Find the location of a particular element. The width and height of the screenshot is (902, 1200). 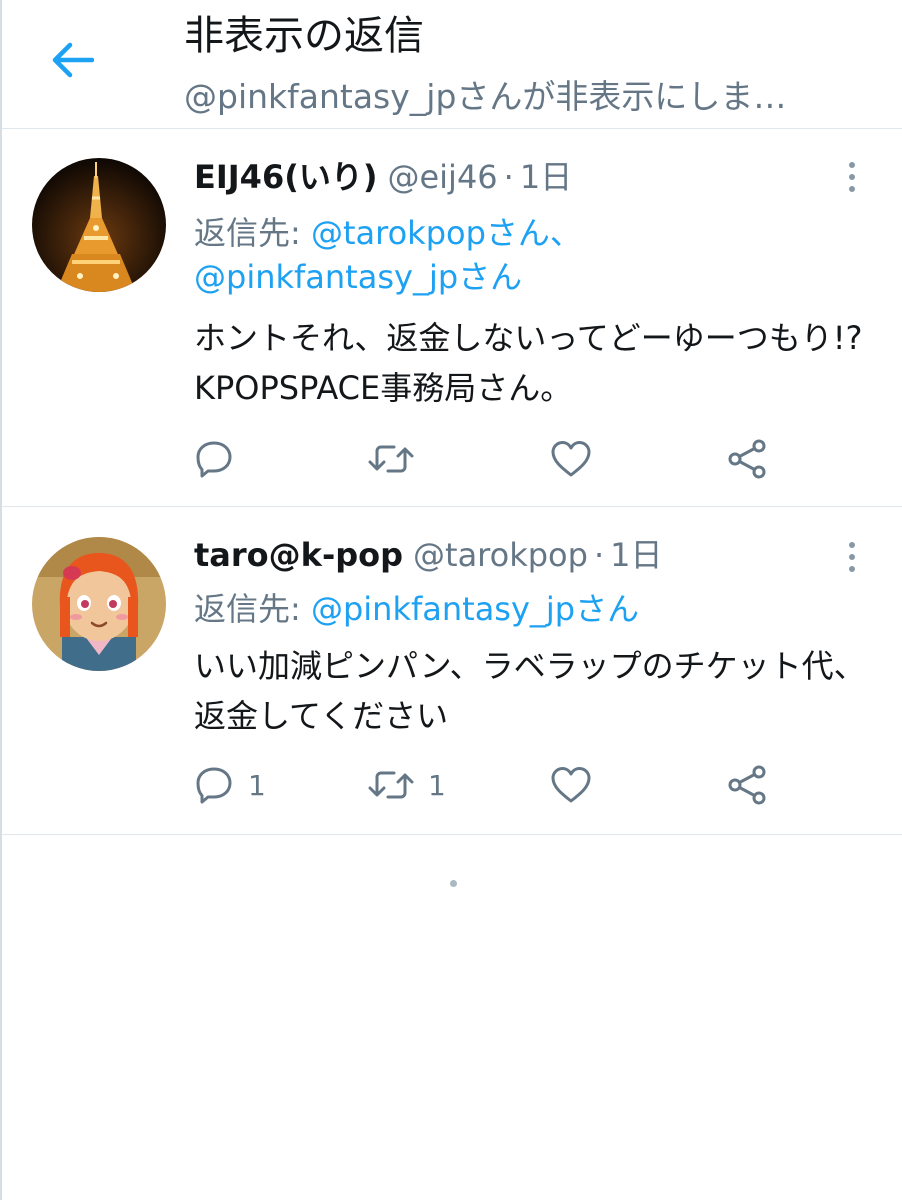

reply-to: 返信先: @pinkfantasy_jpさん is located at coordinates (416, 609).